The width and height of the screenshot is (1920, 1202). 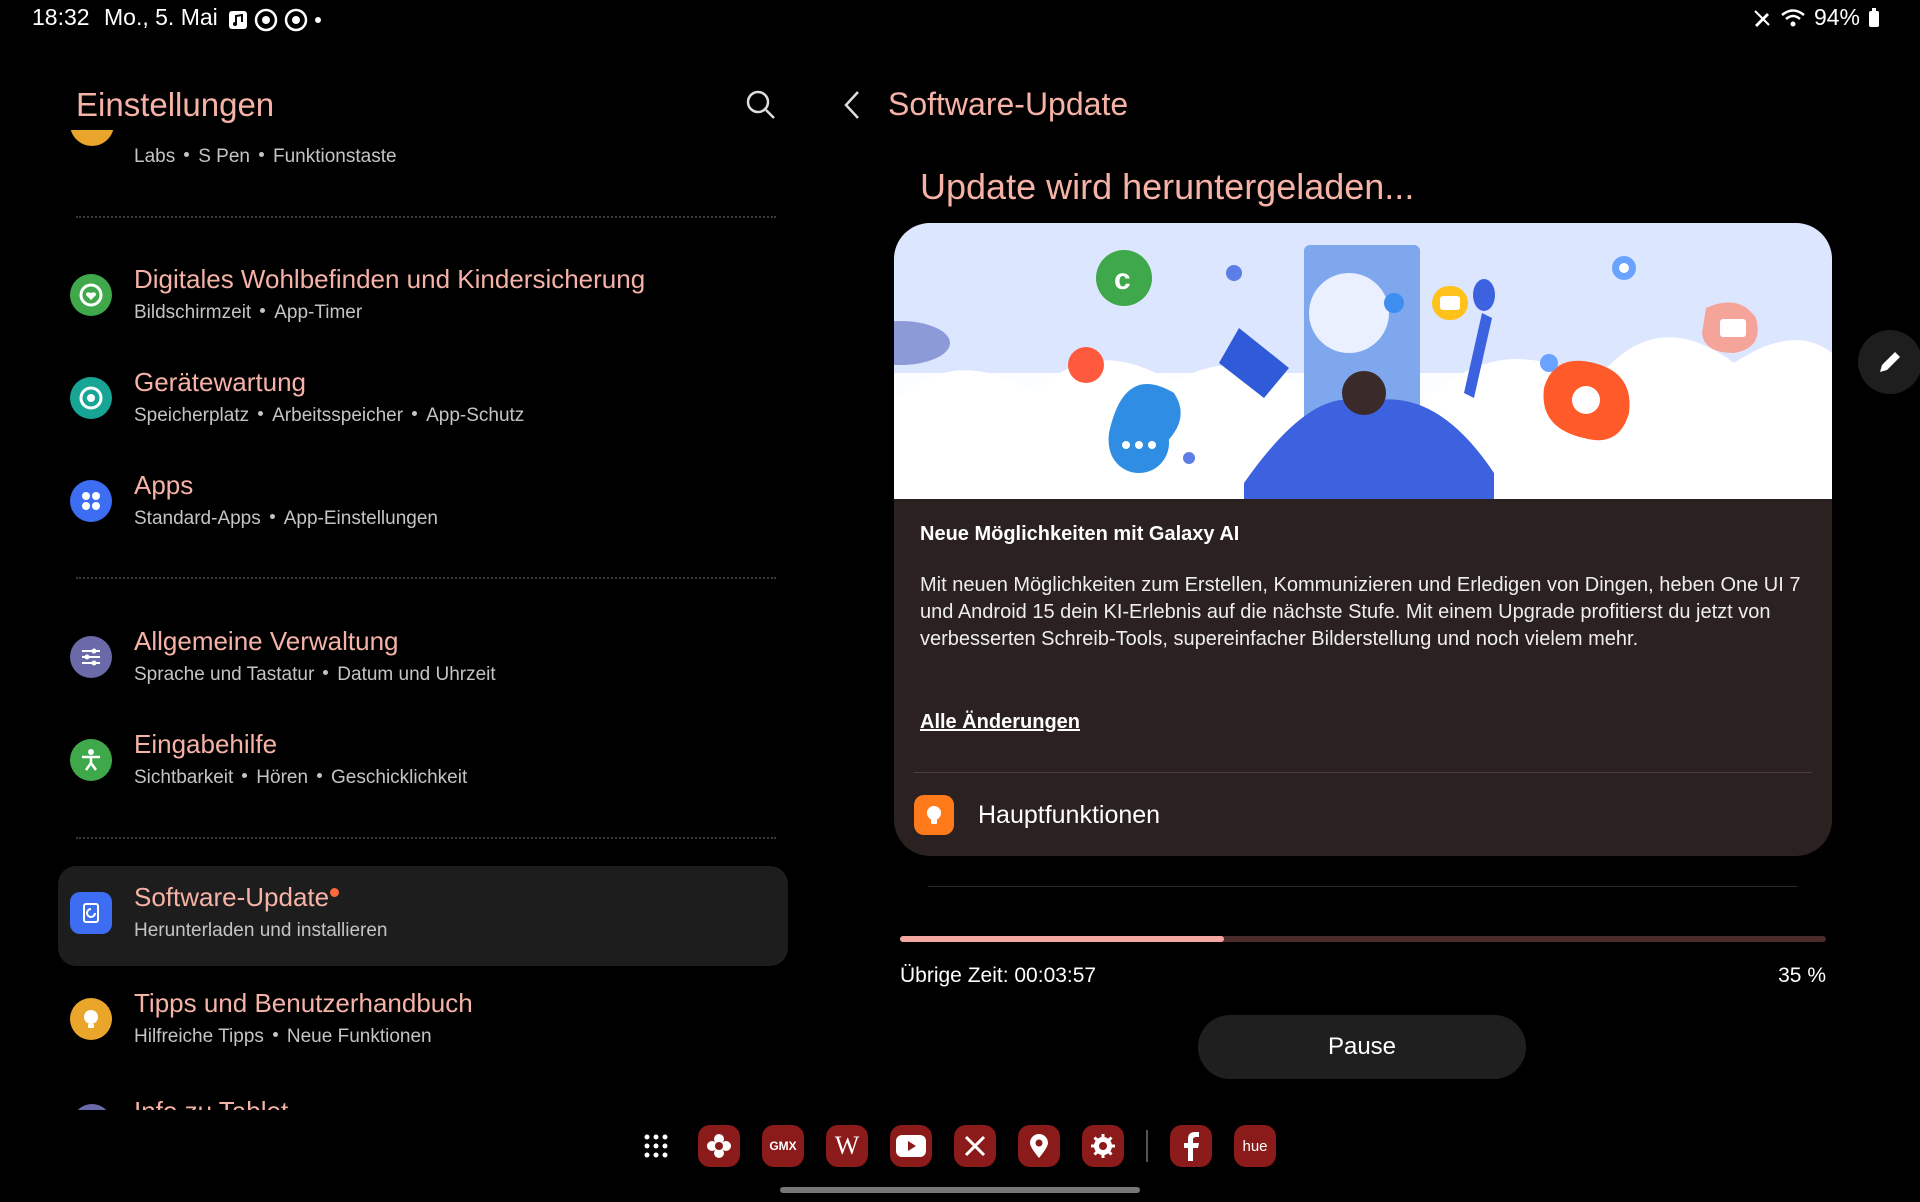 What do you see at coordinates (91, 501) in the screenshot?
I see `apps-icon` at bounding box center [91, 501].